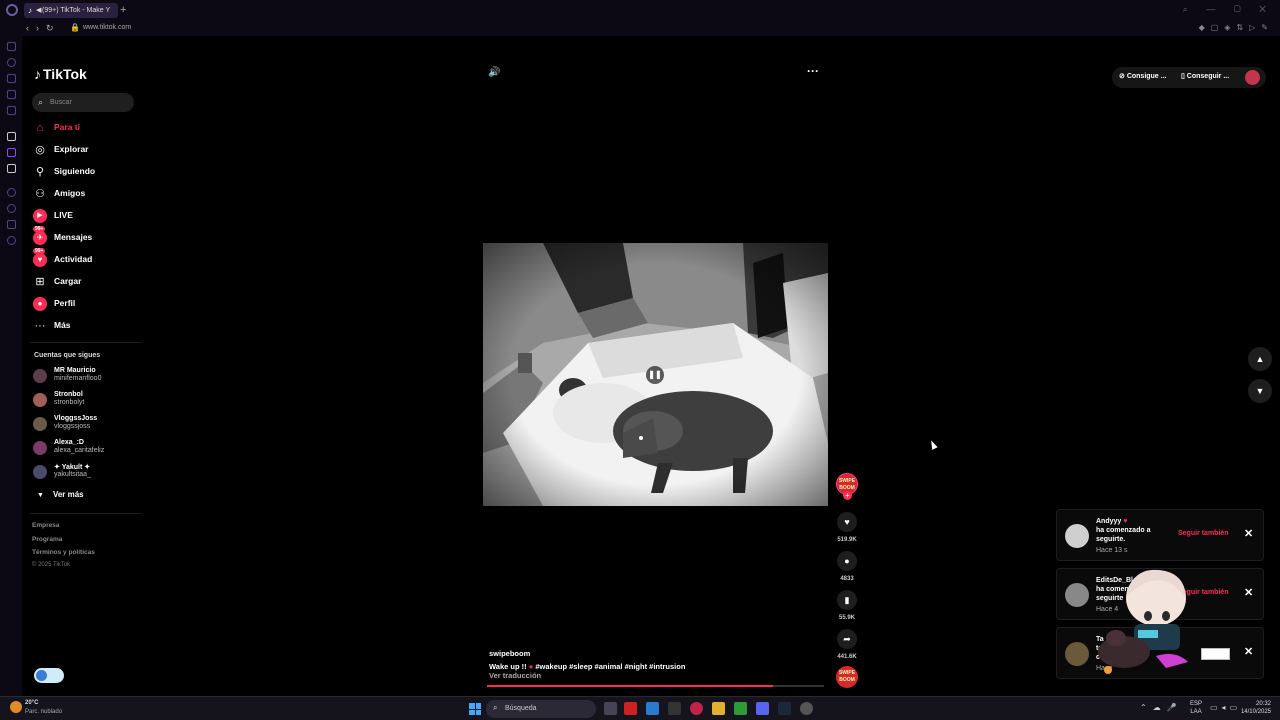 The width and height of the screenshot is (1280, 720). What do you see at coordinates (784, 708) in the screenshot?
I see `steam-icon` at bounding box center [784, 708].